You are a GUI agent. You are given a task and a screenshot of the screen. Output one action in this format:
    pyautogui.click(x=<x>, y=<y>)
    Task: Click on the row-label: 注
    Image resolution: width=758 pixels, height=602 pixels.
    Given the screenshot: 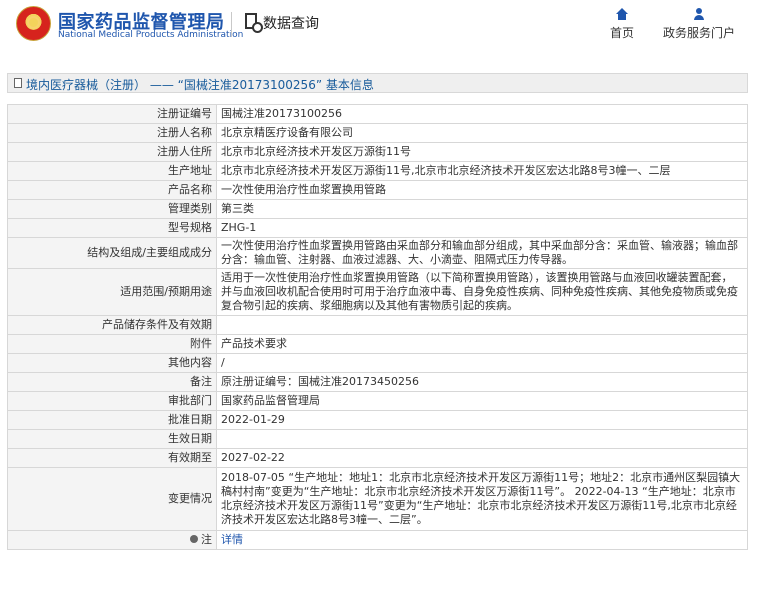 What is the action you would take?
    pyautogui.click(x=112, y=540)
    